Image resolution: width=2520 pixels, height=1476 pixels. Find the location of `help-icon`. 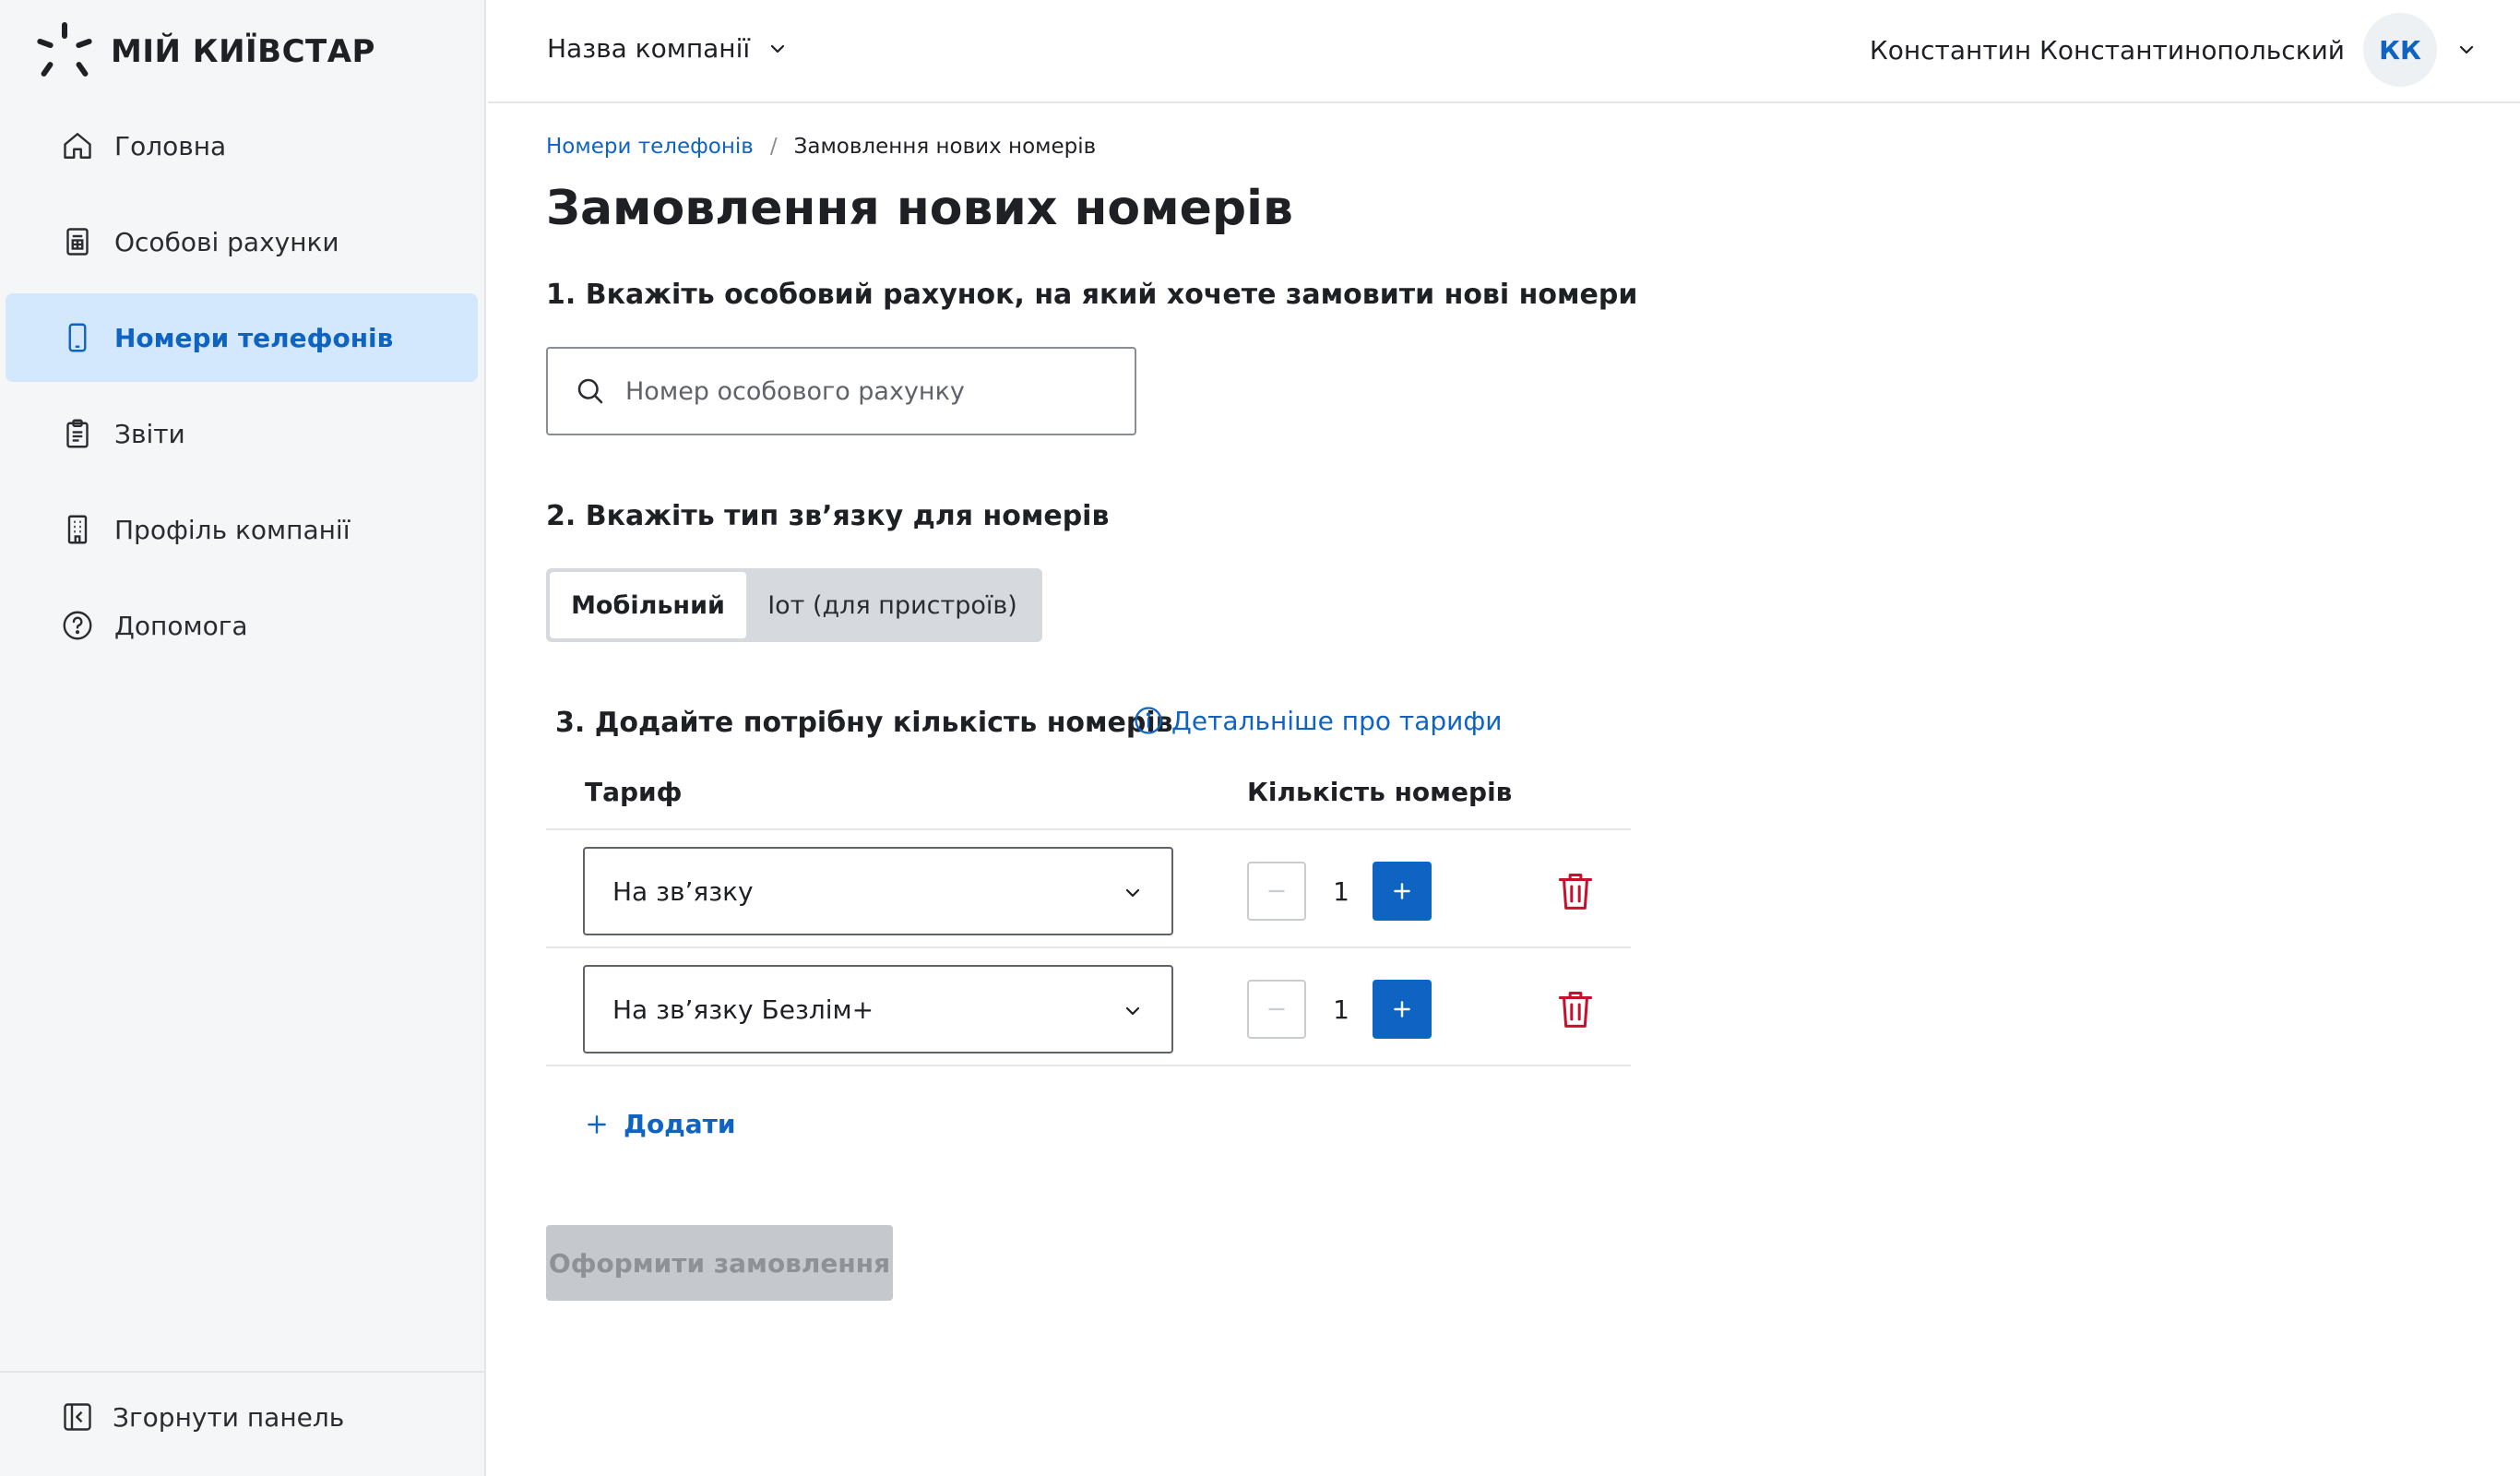

help-icon is located at coordinates (77, 625).